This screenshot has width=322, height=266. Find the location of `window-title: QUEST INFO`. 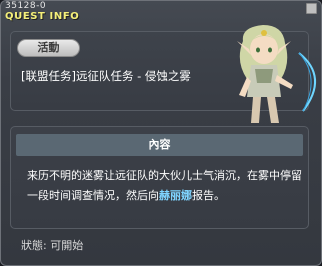

window-title: QUEST INFO is located at coordinates (42, 16).